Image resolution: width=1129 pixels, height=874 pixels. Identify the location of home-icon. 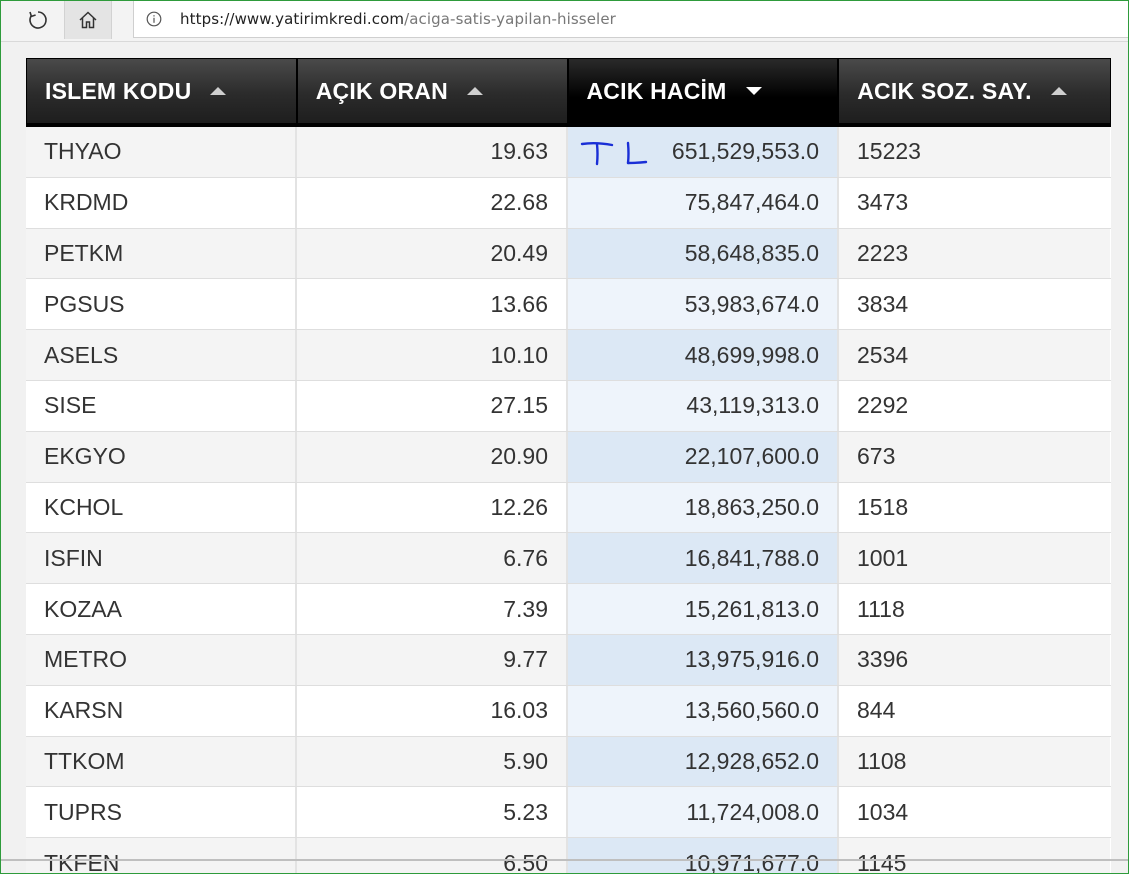
(88, 20).